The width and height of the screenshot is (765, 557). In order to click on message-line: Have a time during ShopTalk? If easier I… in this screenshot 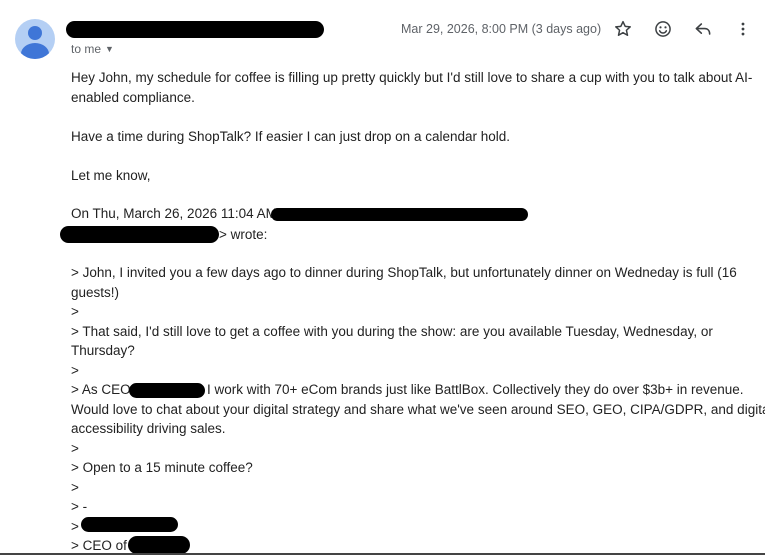, I will do `click(291, 136)`.